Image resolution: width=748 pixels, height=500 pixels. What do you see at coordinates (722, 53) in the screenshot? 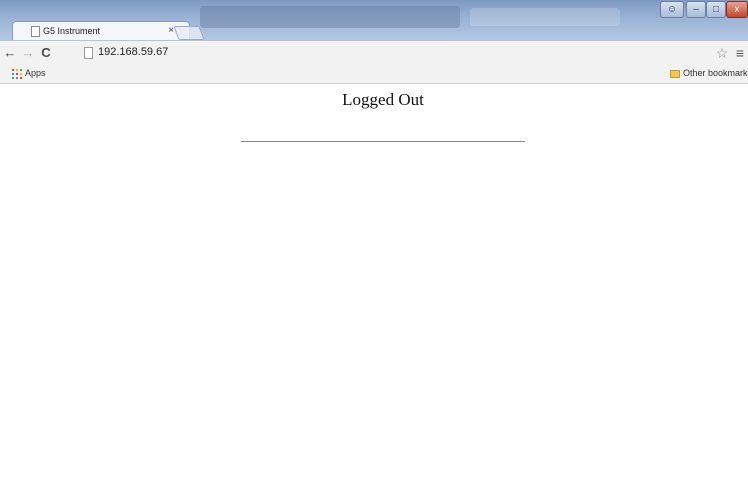
I see `bookmark-star-icon: ☆` at bounding box center [722, 53].